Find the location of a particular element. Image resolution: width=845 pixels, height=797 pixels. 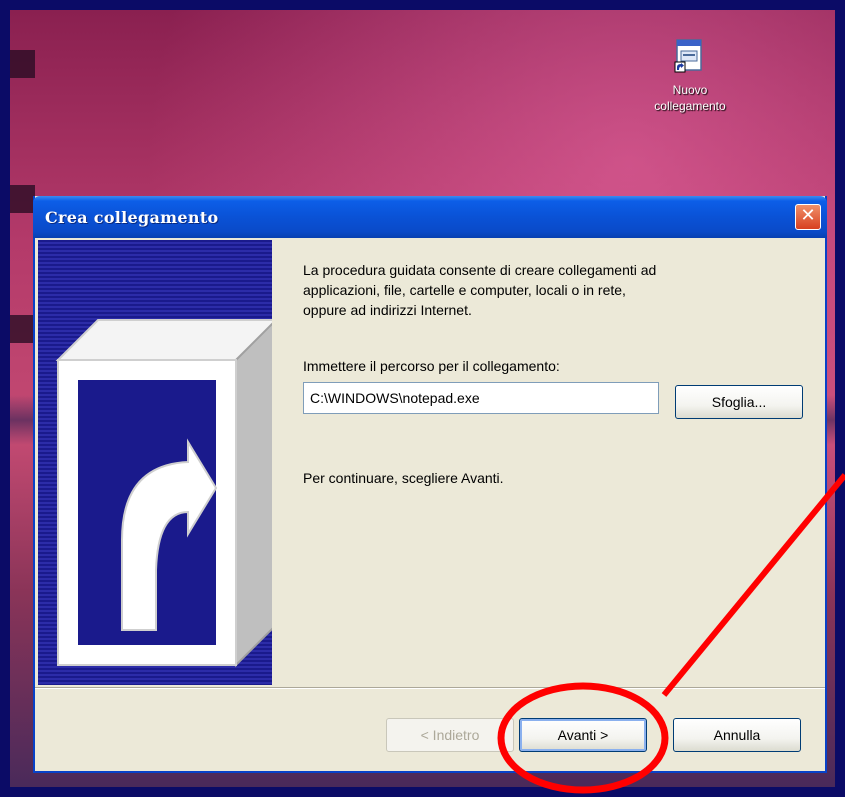

back-button: < Indietro is located at coordinates (450, 735).